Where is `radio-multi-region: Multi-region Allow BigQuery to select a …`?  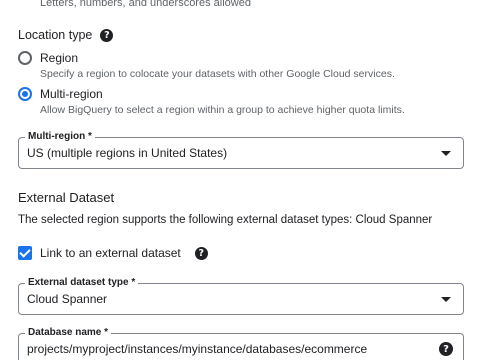 radio-multi-region: Multi-region Allow BigQuery to select a … is located at coordinates (211, 102).